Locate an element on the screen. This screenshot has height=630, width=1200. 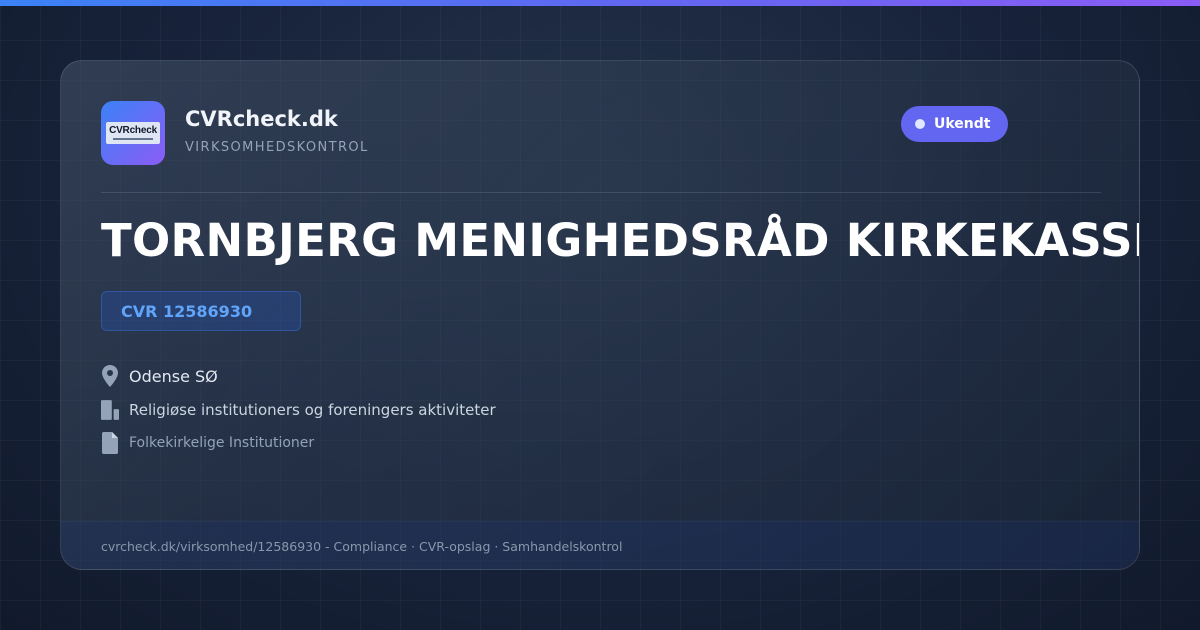
location-text: Odense SØ is located at coordinates (173, 376).